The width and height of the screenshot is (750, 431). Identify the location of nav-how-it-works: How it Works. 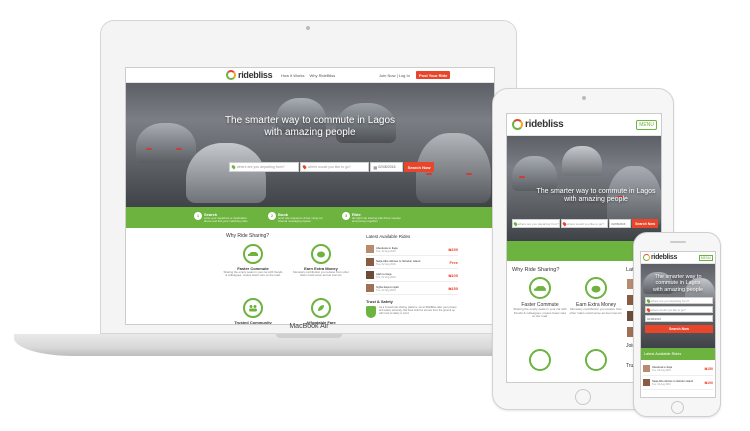
(292, 75).